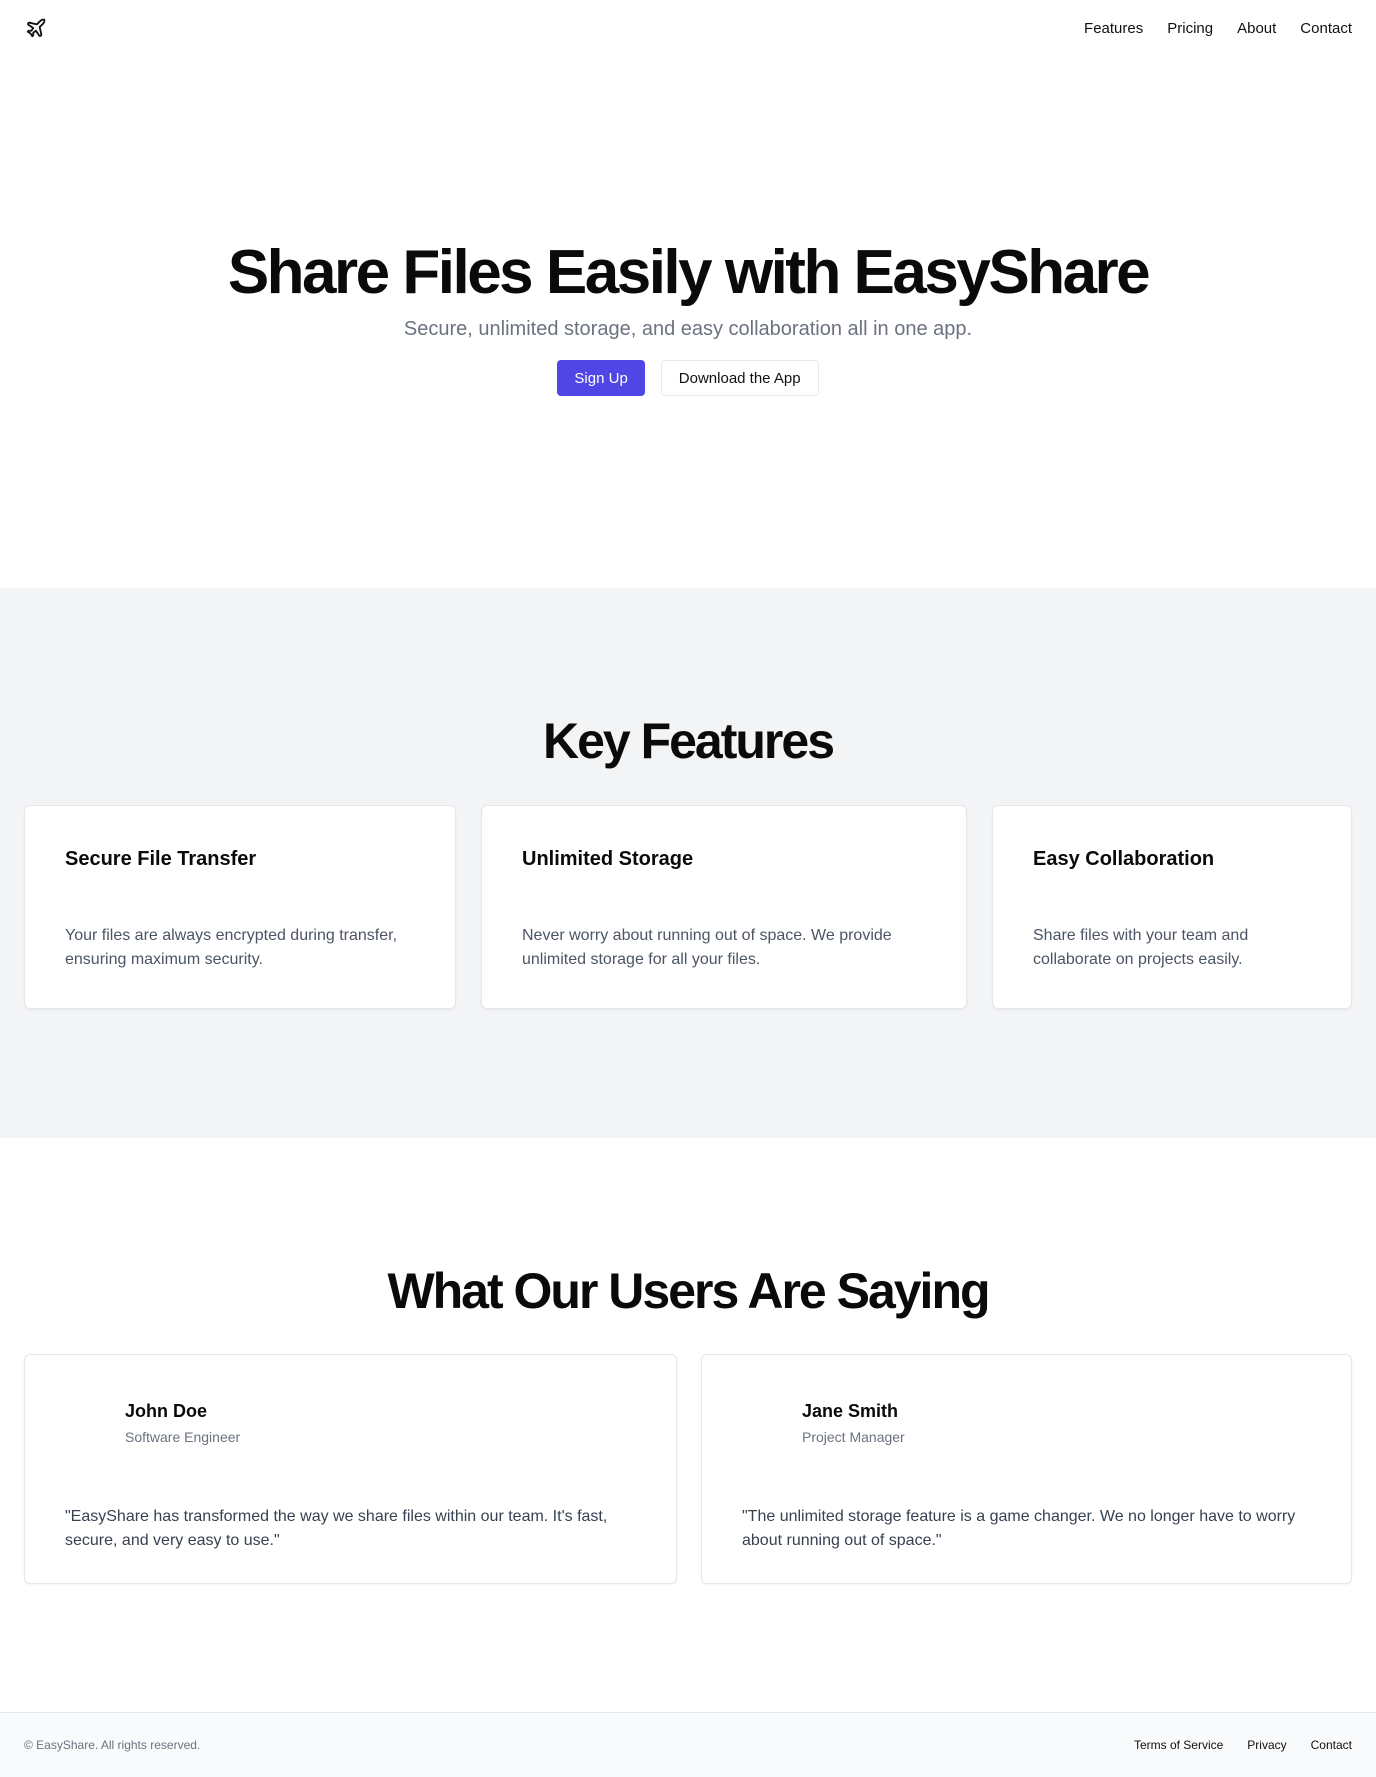 The width and height of the screenshot is (1376, 1777). I want to click on site-header: Features Pricing About Contact, so click(688, 28).